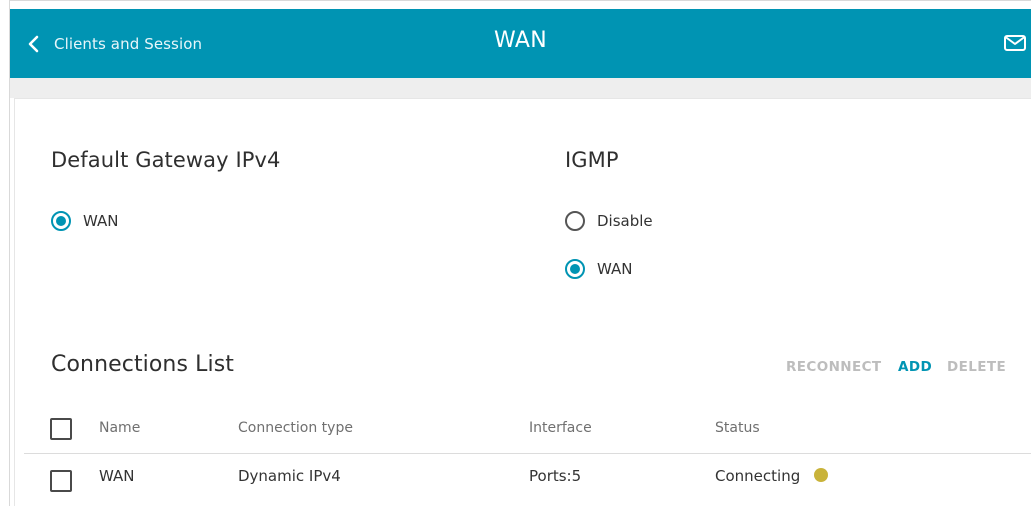 This screenshot has height=506, width=1031. What do you see at coordinates (555, 476) in the screenshot?
I see `row-interface: Ports:5` at bounding box center [555, 476].